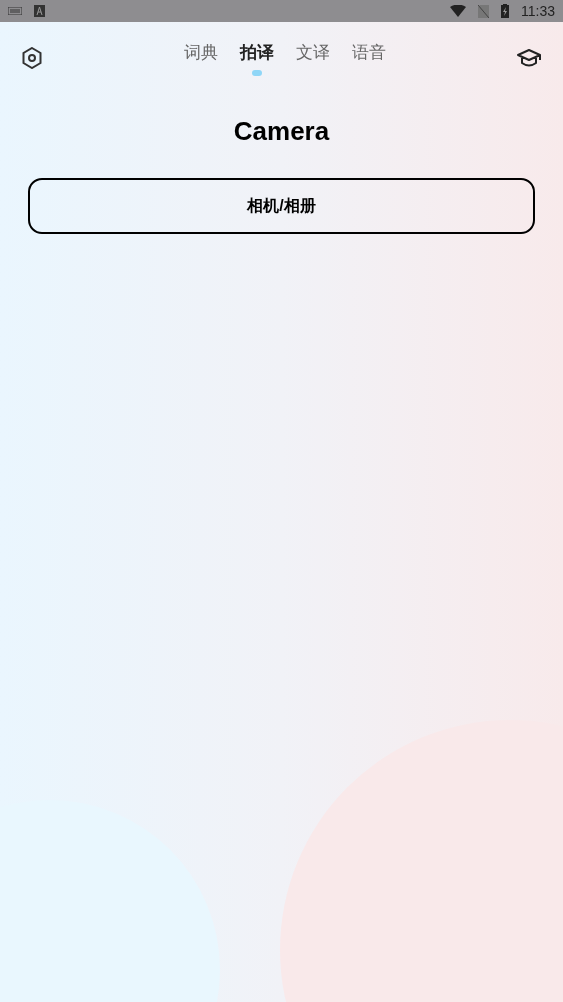 This screenshot has height=1002, width=563. I want to click on nav-tab: 拍译, so click(256, 53).